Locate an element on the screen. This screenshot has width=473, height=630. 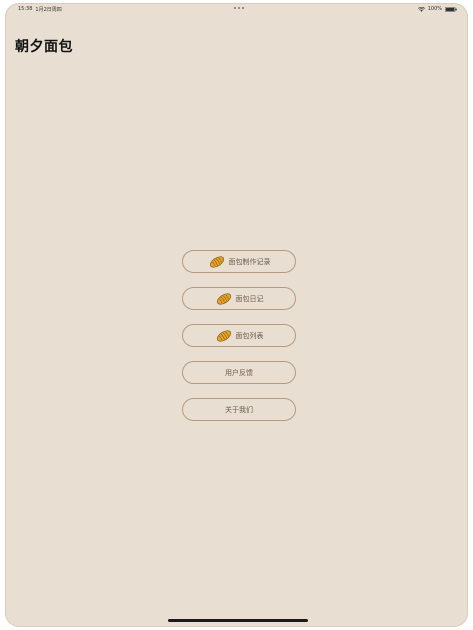
bread-record-button: 面包制作记录 is located at coordinates (239, 261).